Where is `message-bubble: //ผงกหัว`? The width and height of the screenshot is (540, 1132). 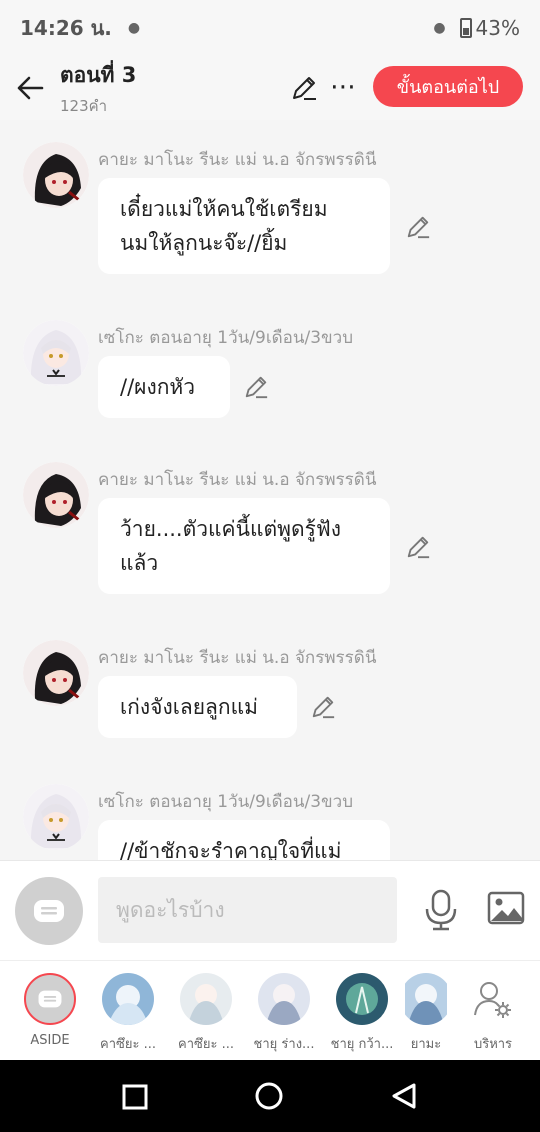 message-bubble: //ผงกหัว is located at coordinates (164, 387).